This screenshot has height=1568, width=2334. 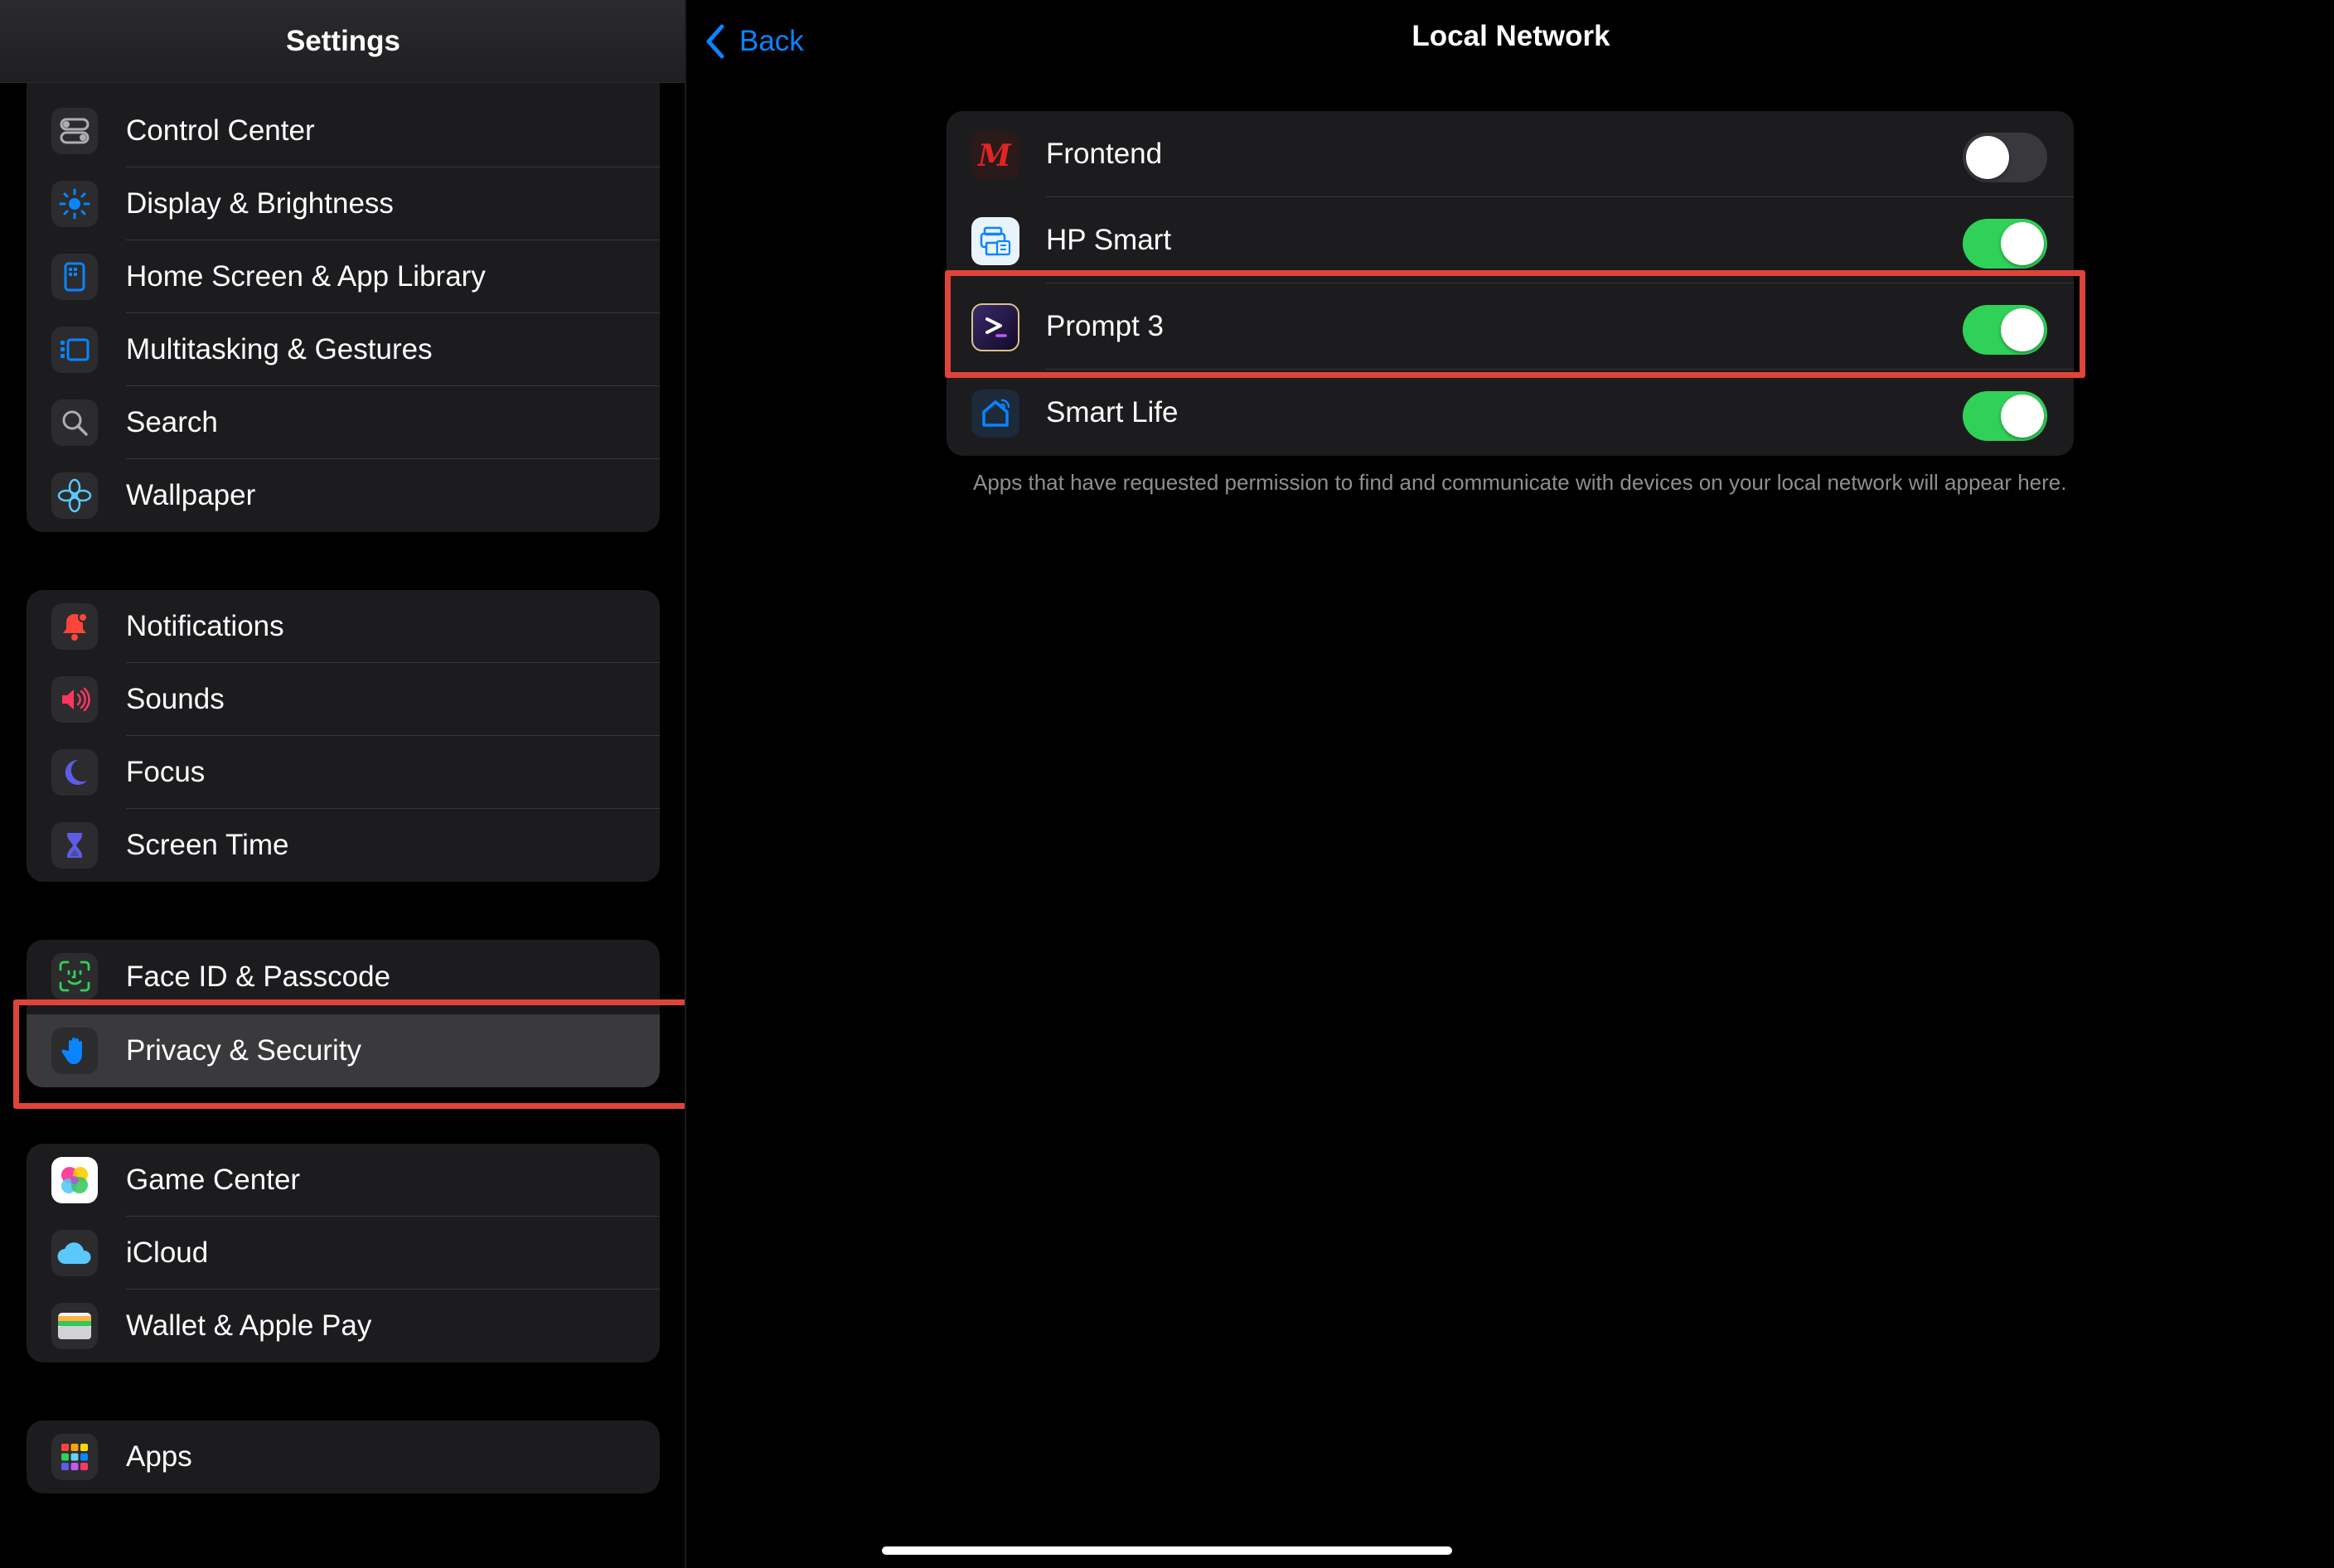 I want to click on sidebar-item-game-center: Game Center, so click(x=344, y=1180).